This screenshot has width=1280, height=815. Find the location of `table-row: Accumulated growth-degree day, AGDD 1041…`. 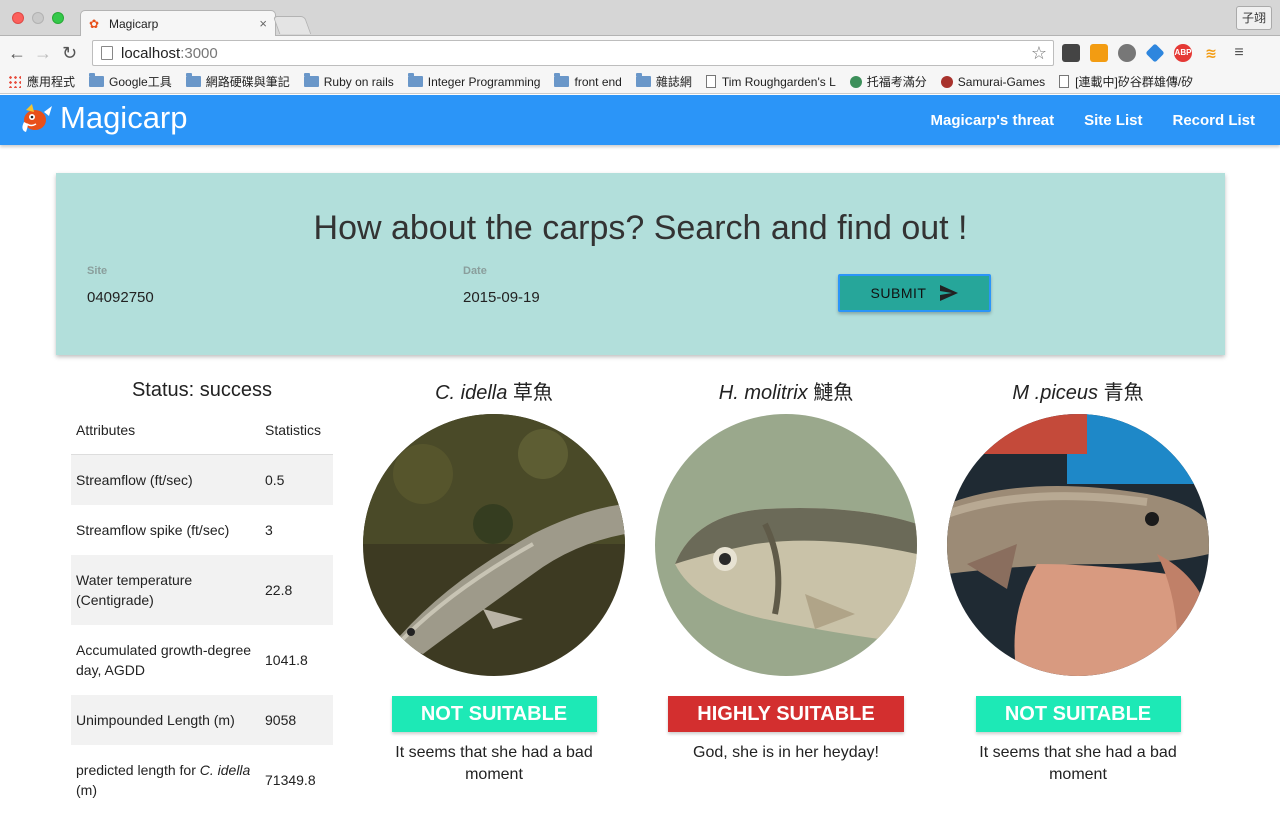

table-row: Accumulated growth-degree day, AGDD 1041… is located at coordinates (202, 660).